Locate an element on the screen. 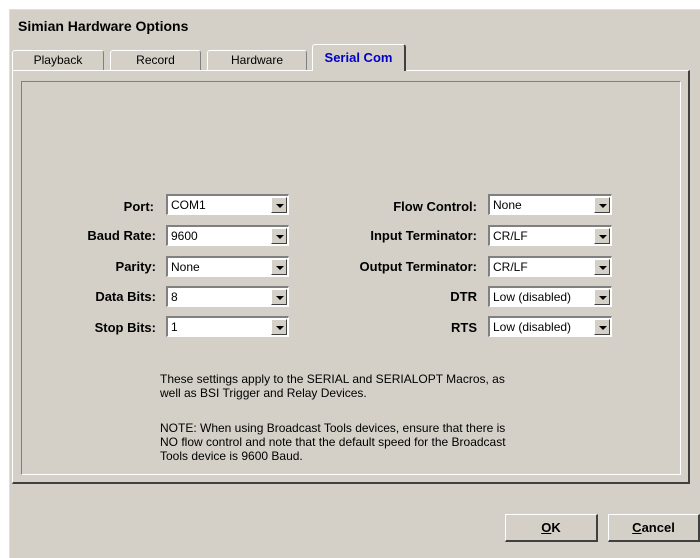 This screenshot has height=558, width=700. dtr-label: DTR is located at coordinates (463, 296).